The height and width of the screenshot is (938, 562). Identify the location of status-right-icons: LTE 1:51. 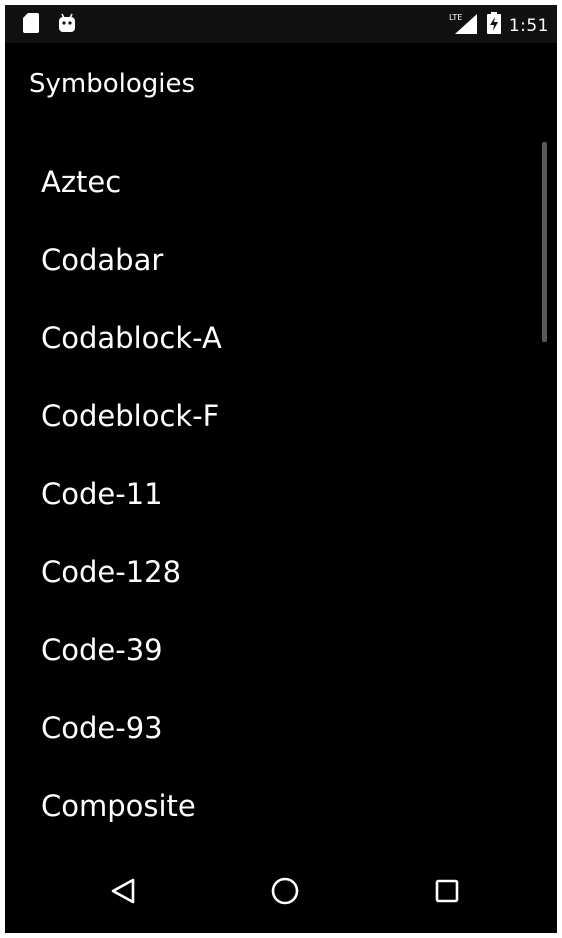
(499, 25).